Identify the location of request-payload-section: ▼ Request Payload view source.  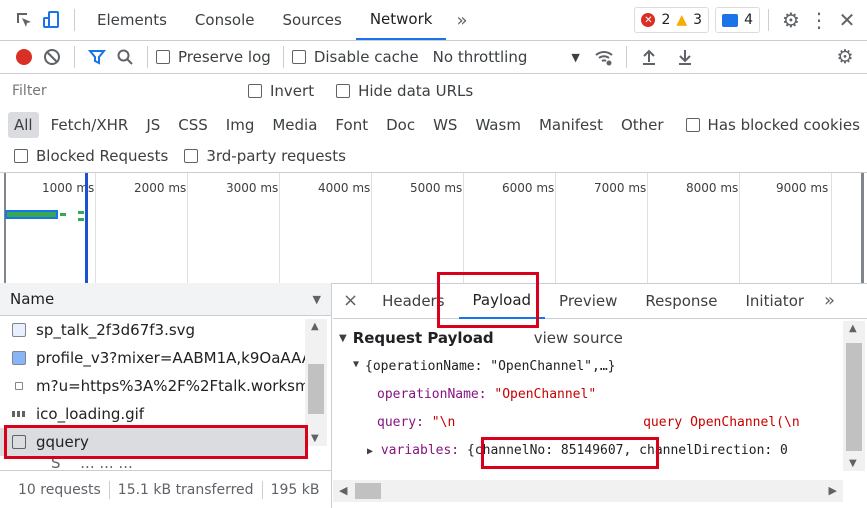
(481, 338).